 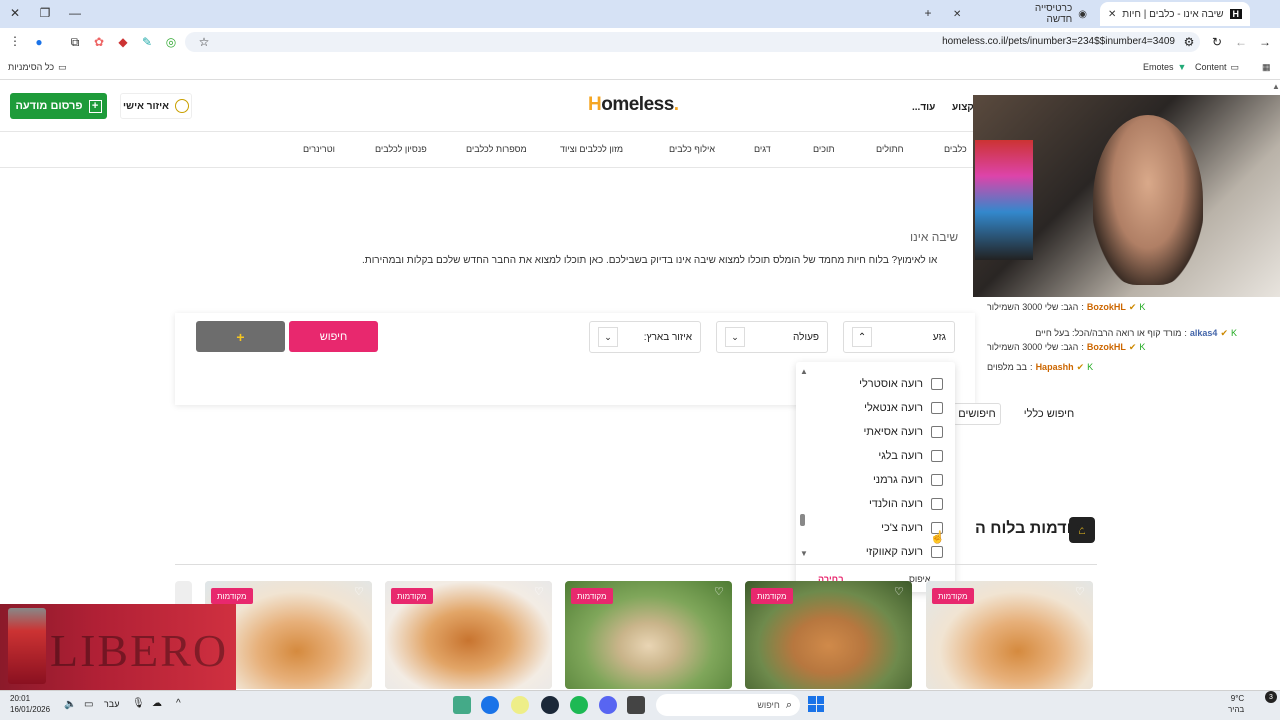 What do you see at coordinates (937, 537) in the screenshot?
I see `cursor-icon: ☝` at bounding box center [937, 537].